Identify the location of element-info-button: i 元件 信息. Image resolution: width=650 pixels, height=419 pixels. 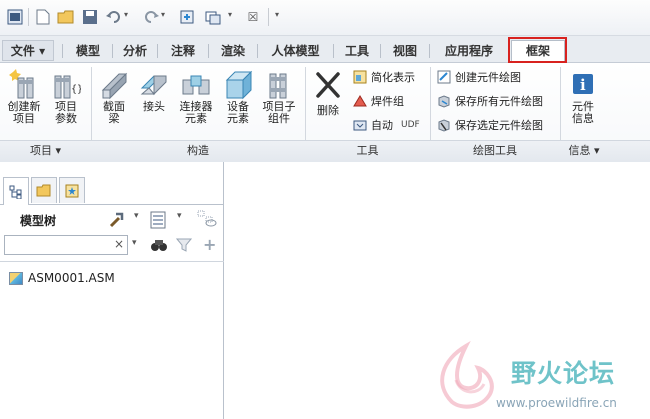
(583, 96).